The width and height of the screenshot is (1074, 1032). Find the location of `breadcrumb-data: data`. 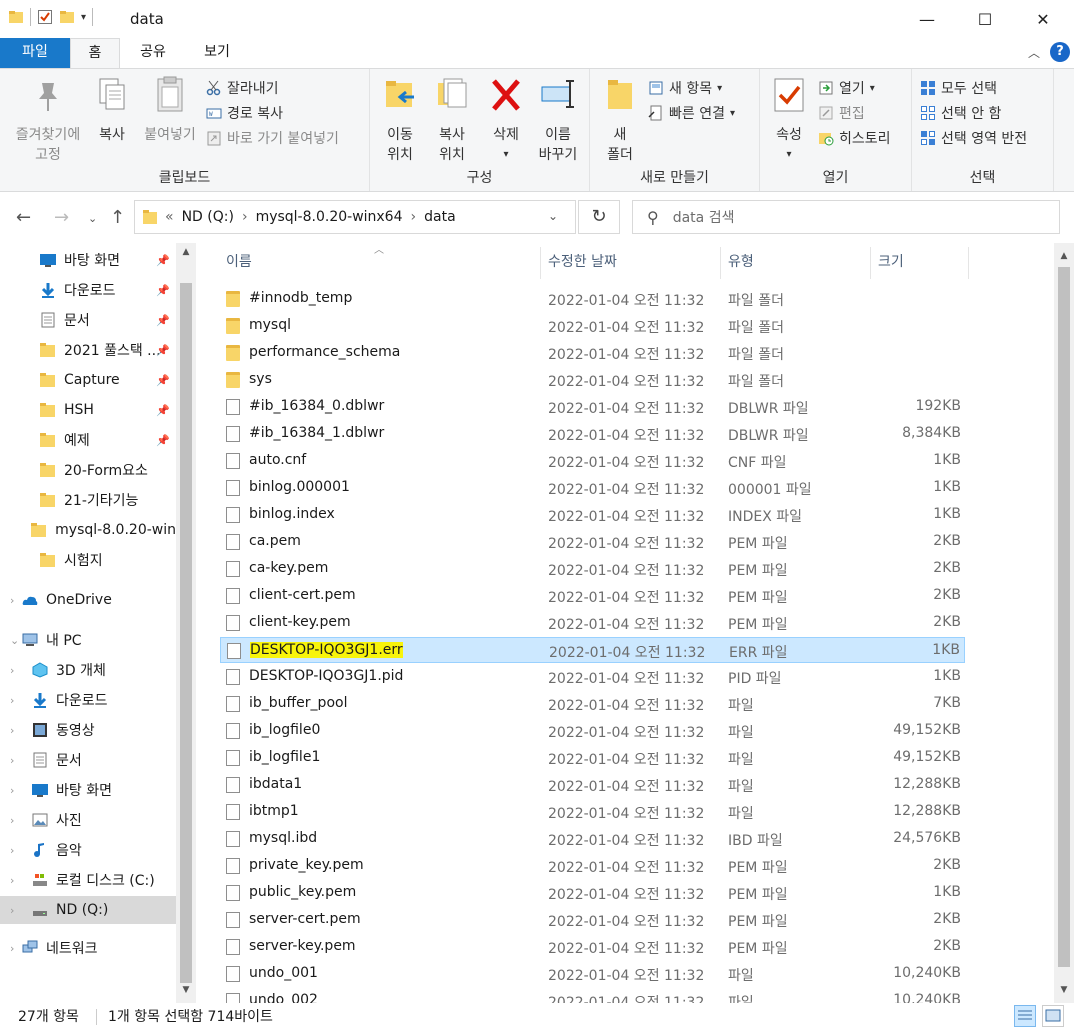

breadcrumb-data: data is located at coordinates (440, 217).